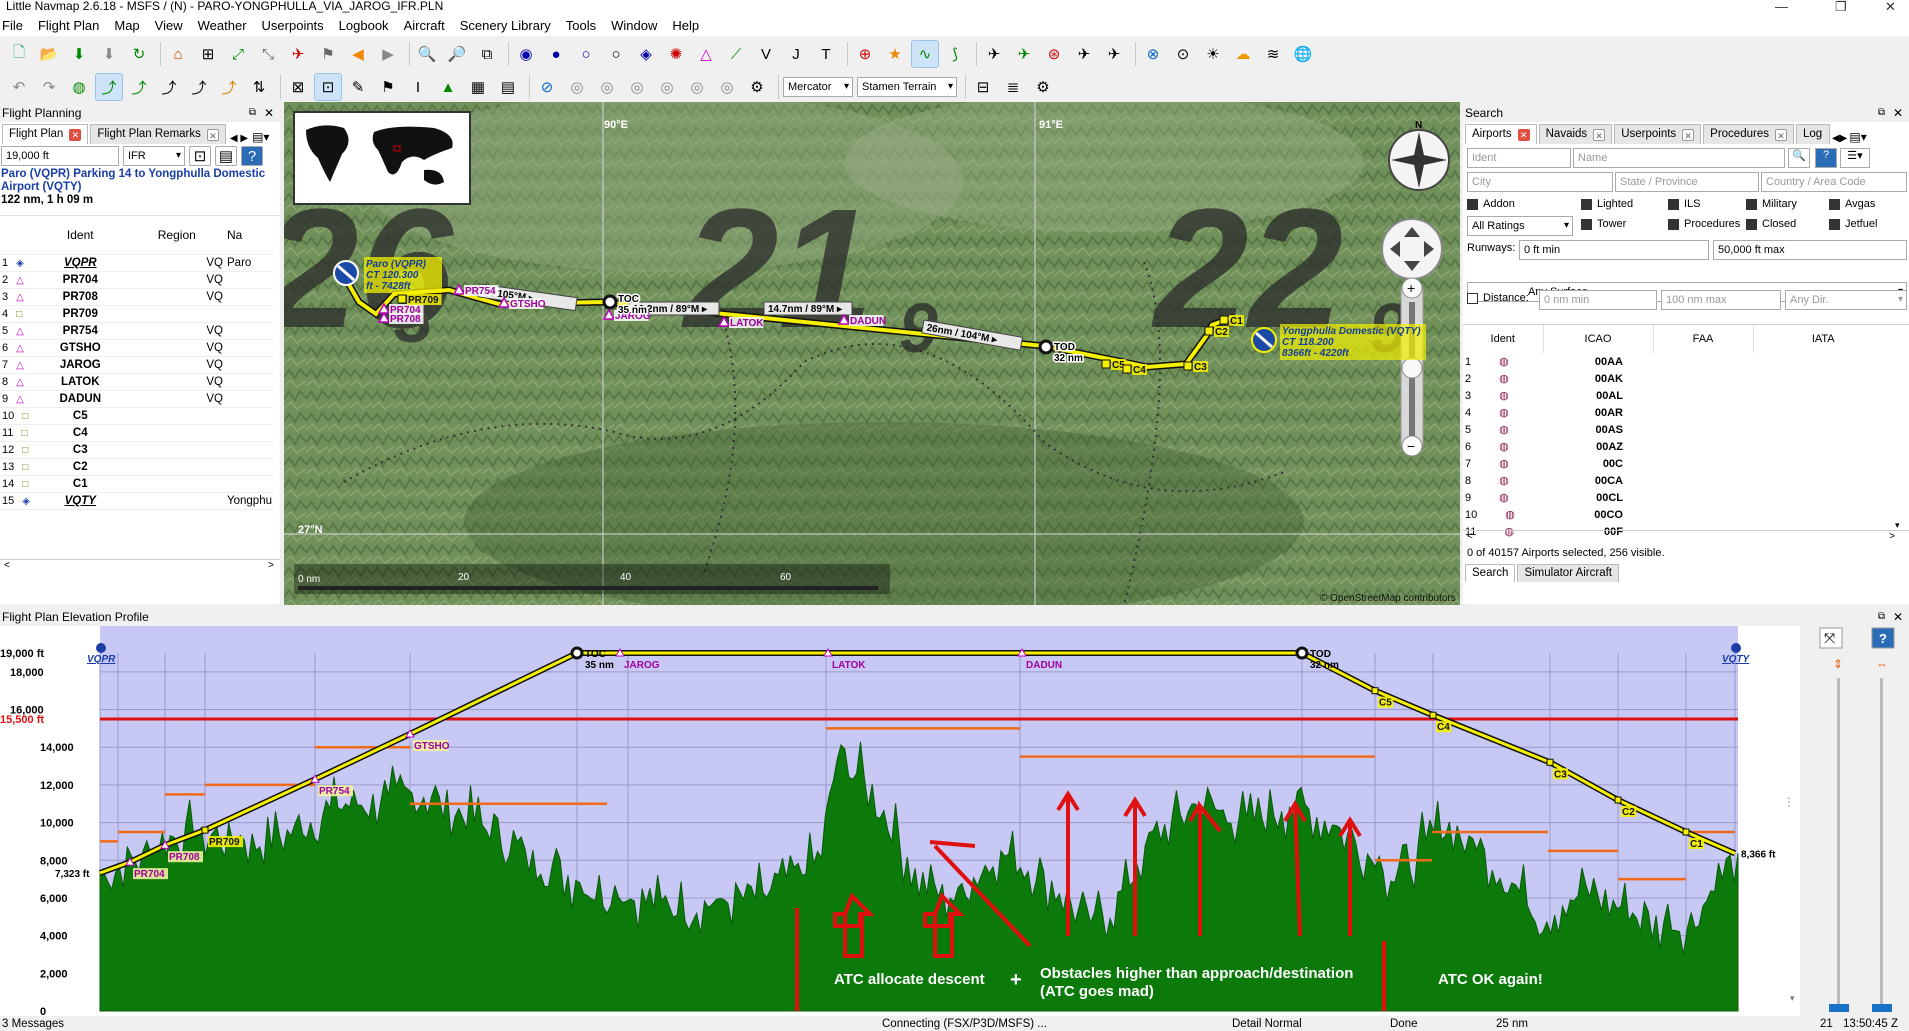 This screenshot has width=1909, height=1031. I want to click on aircraft-icon: ✈, so click(994, 54).